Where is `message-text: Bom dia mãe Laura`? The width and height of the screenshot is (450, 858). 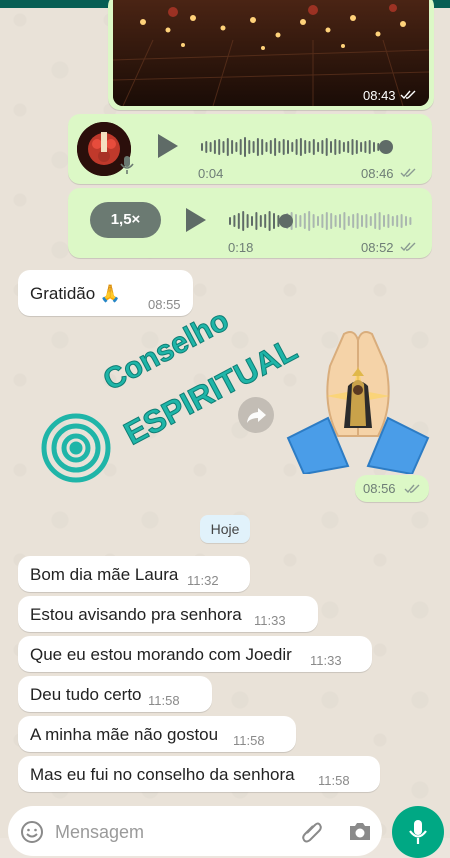
message-text: Bom dia mãe Laura is located at coordinates (104, 574).